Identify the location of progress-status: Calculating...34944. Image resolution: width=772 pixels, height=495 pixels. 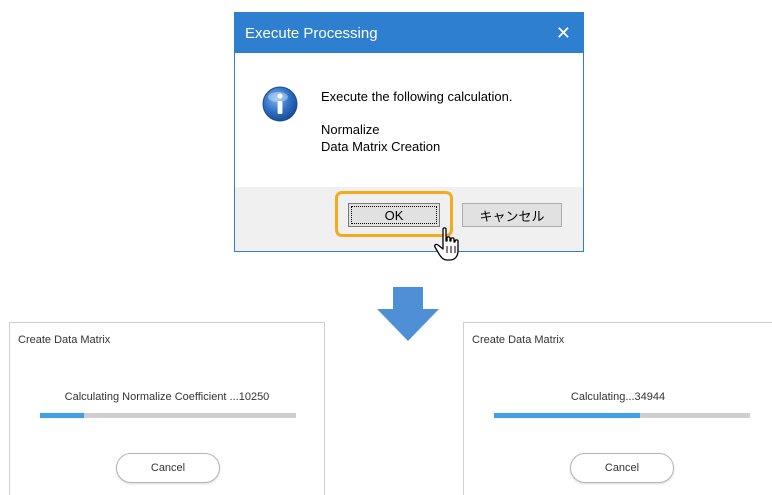
(618, 397).